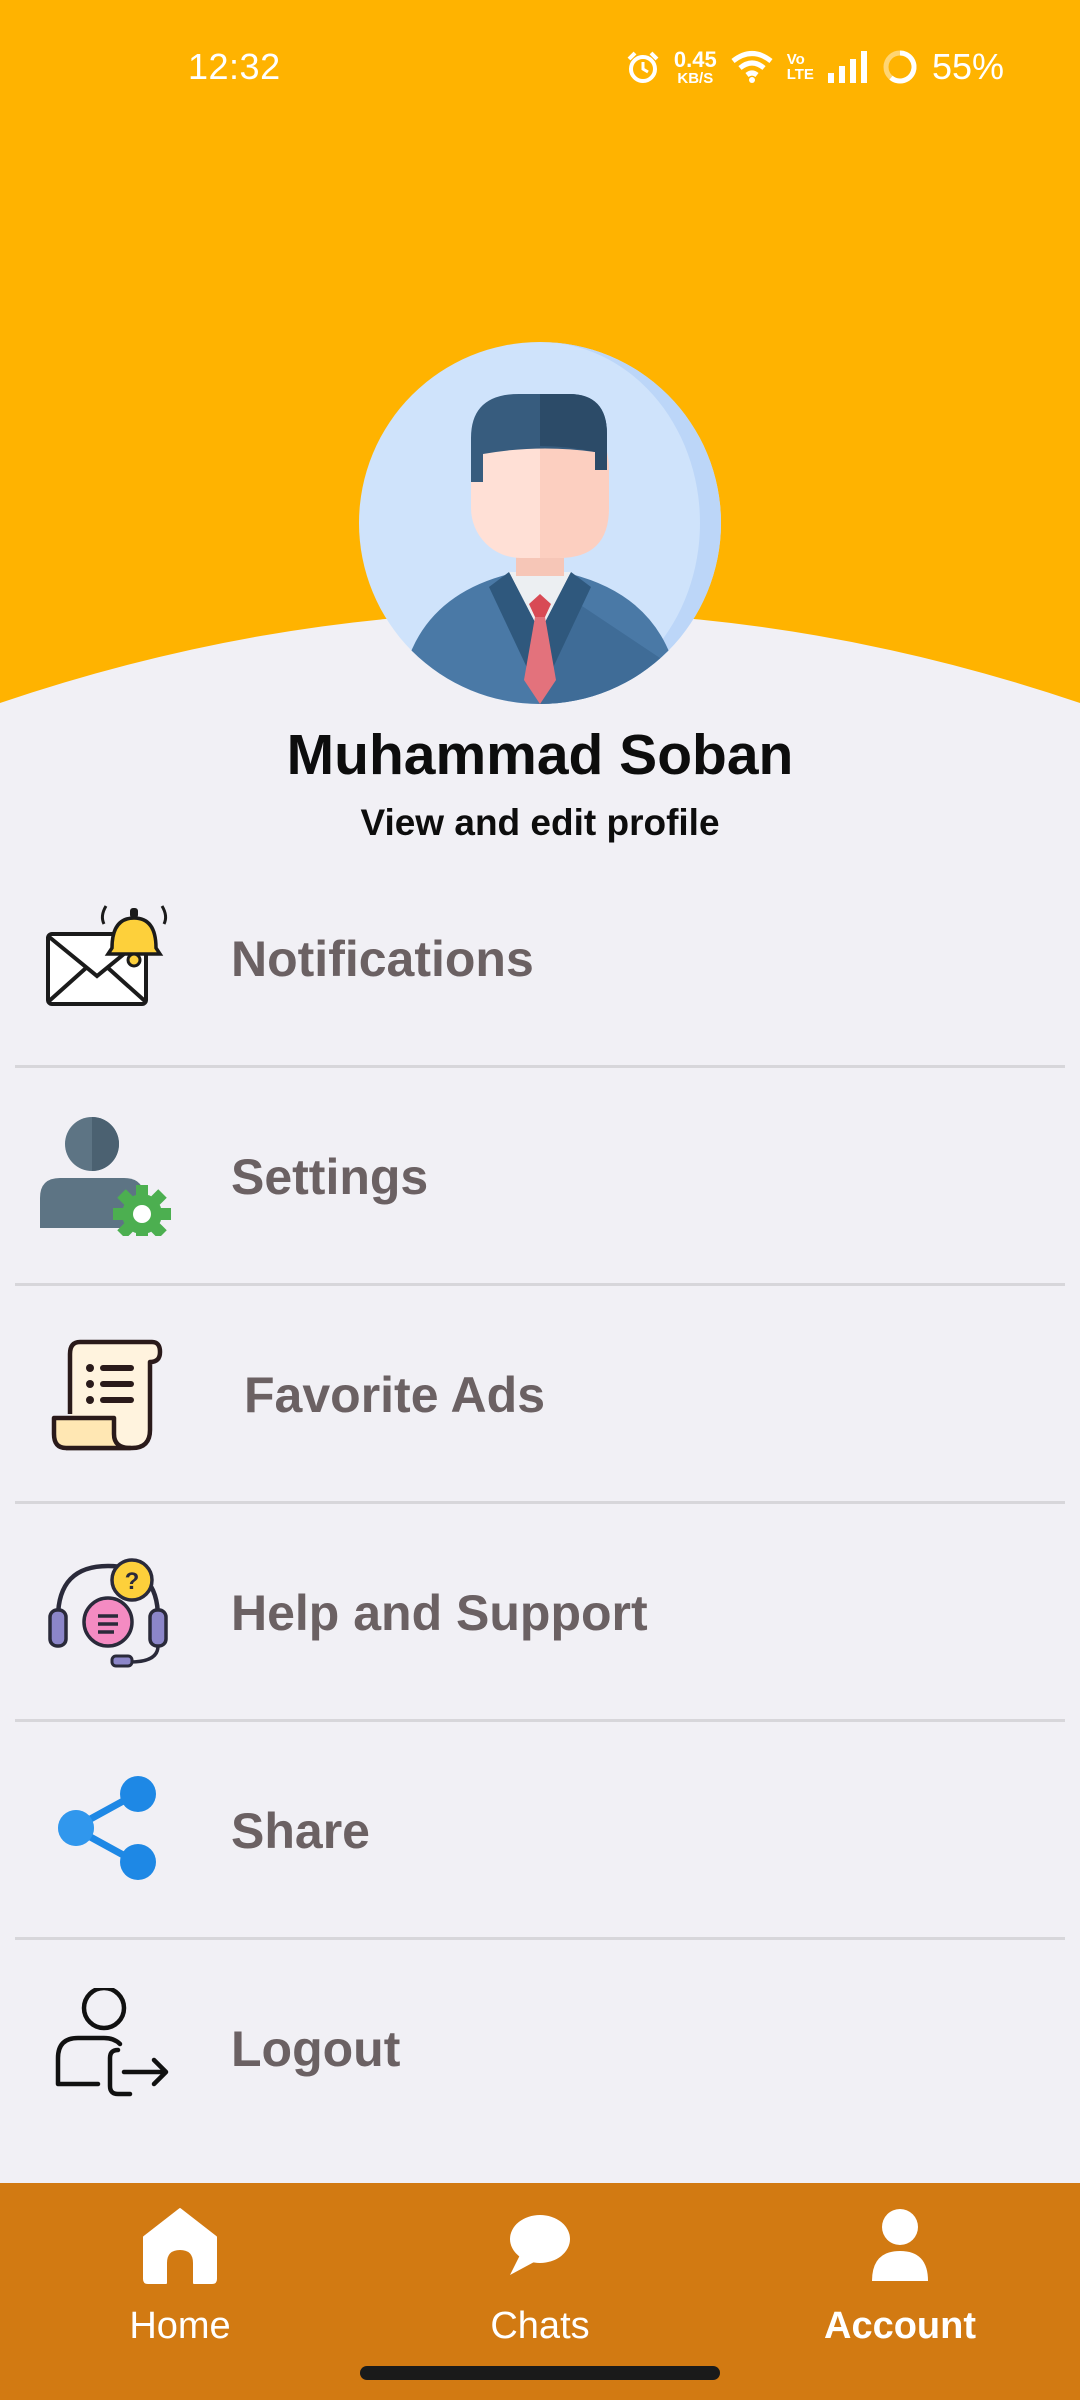 Image resolution: width=1080 pixels, height=2400 pixels. What do you see at coordinates (900, 2245) in the screenshot?
I see `user-icon` at bounding box center [900, 2245].